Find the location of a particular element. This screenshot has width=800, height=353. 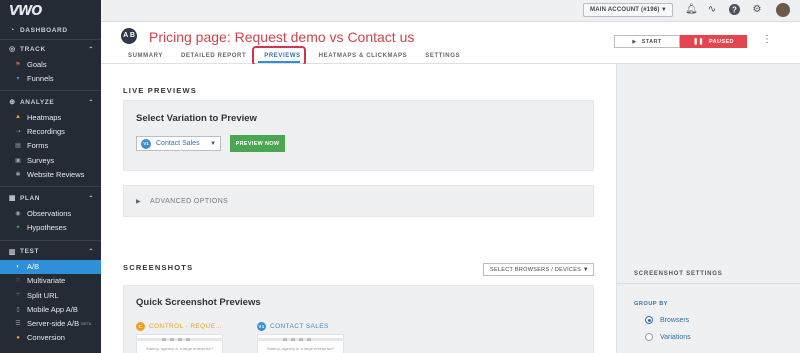

page-title: Pricing page: Request demo vs Contact us is located at coordinates (282, 37).